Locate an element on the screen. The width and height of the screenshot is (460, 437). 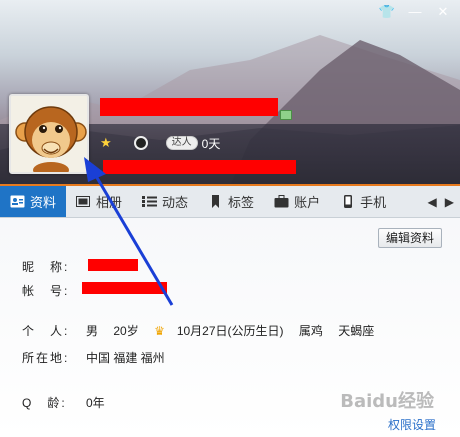
tab-label: 账户 is located at coordinates (307, 202).